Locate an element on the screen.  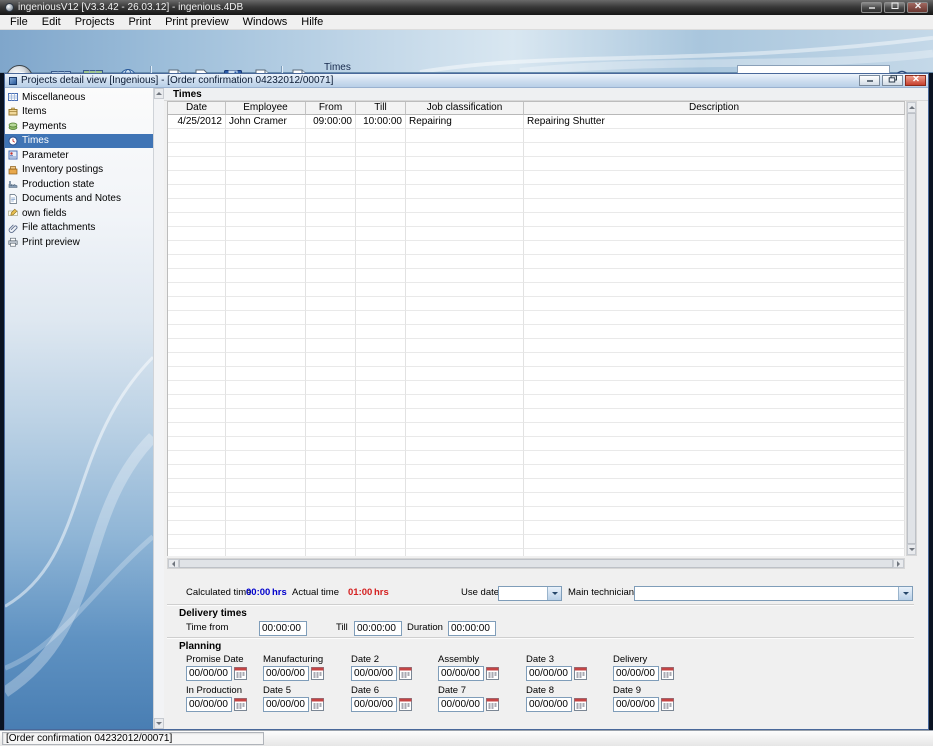
column-header-till: Till is located at coordinates (381, 108).